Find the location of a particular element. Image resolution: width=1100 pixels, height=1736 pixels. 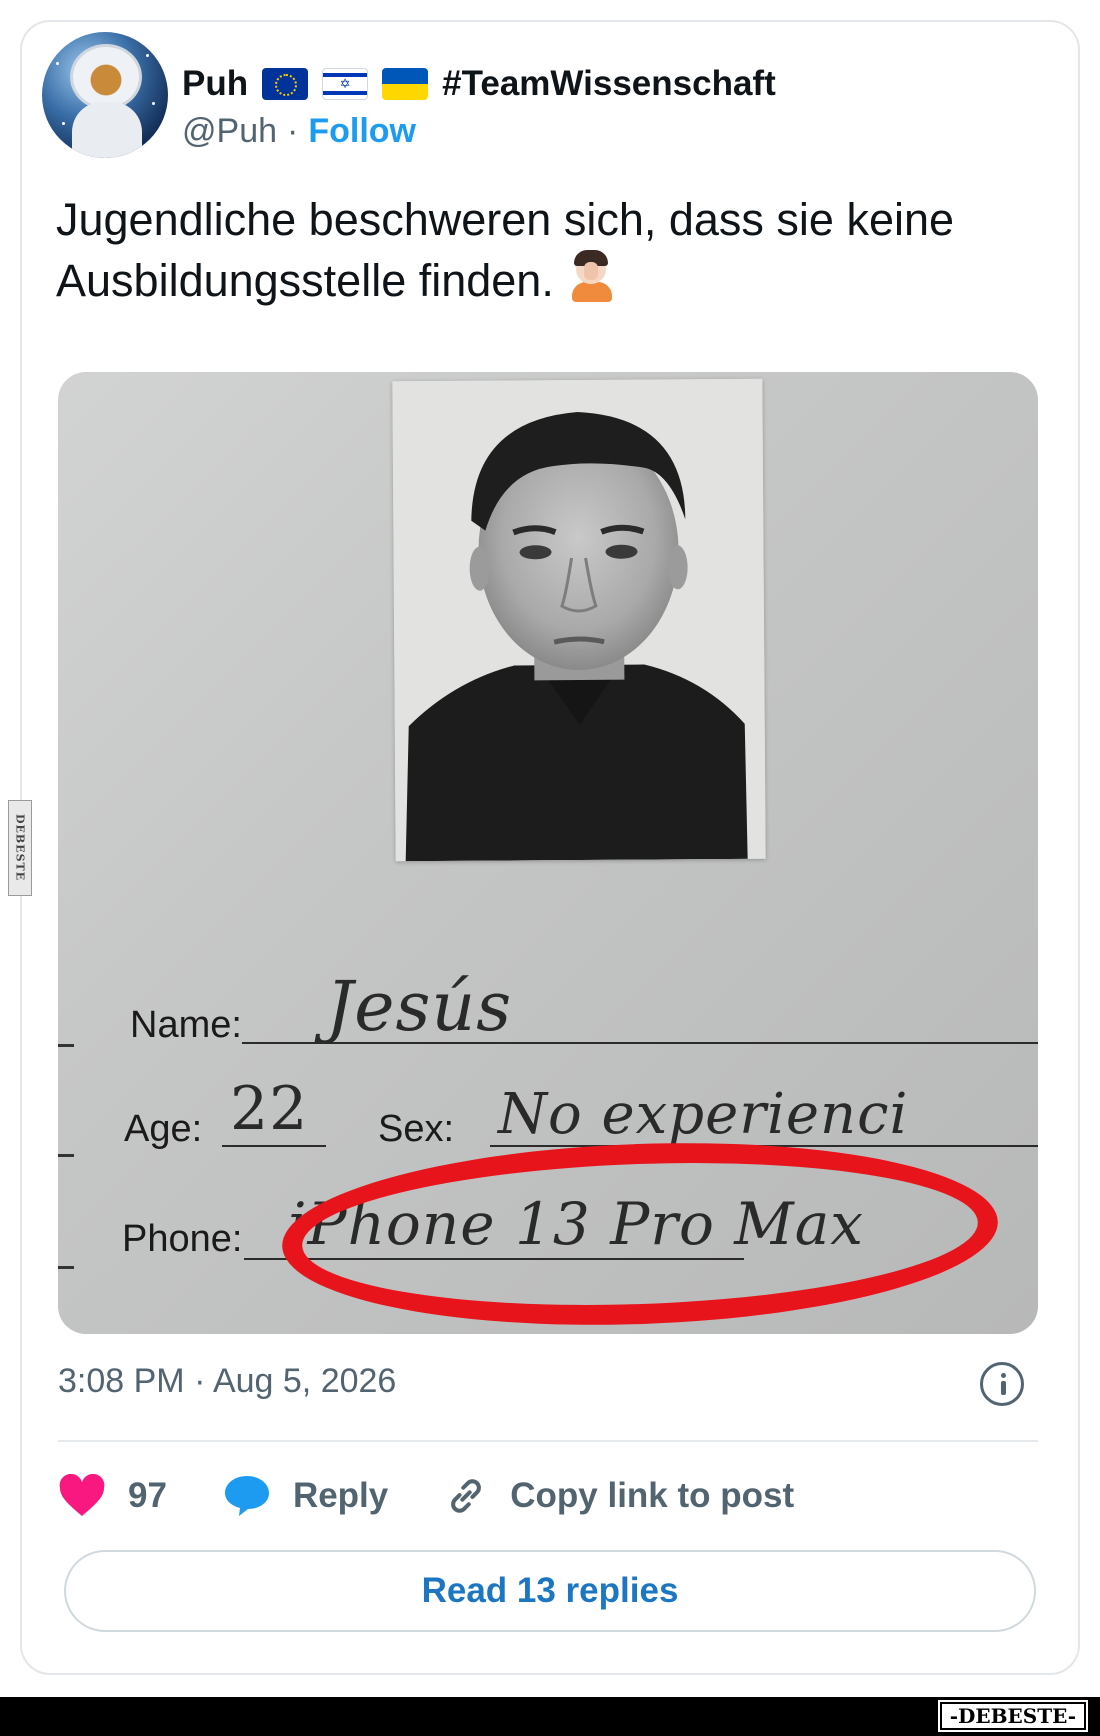

like-button: 97 is located at coordinates (112, 1496).